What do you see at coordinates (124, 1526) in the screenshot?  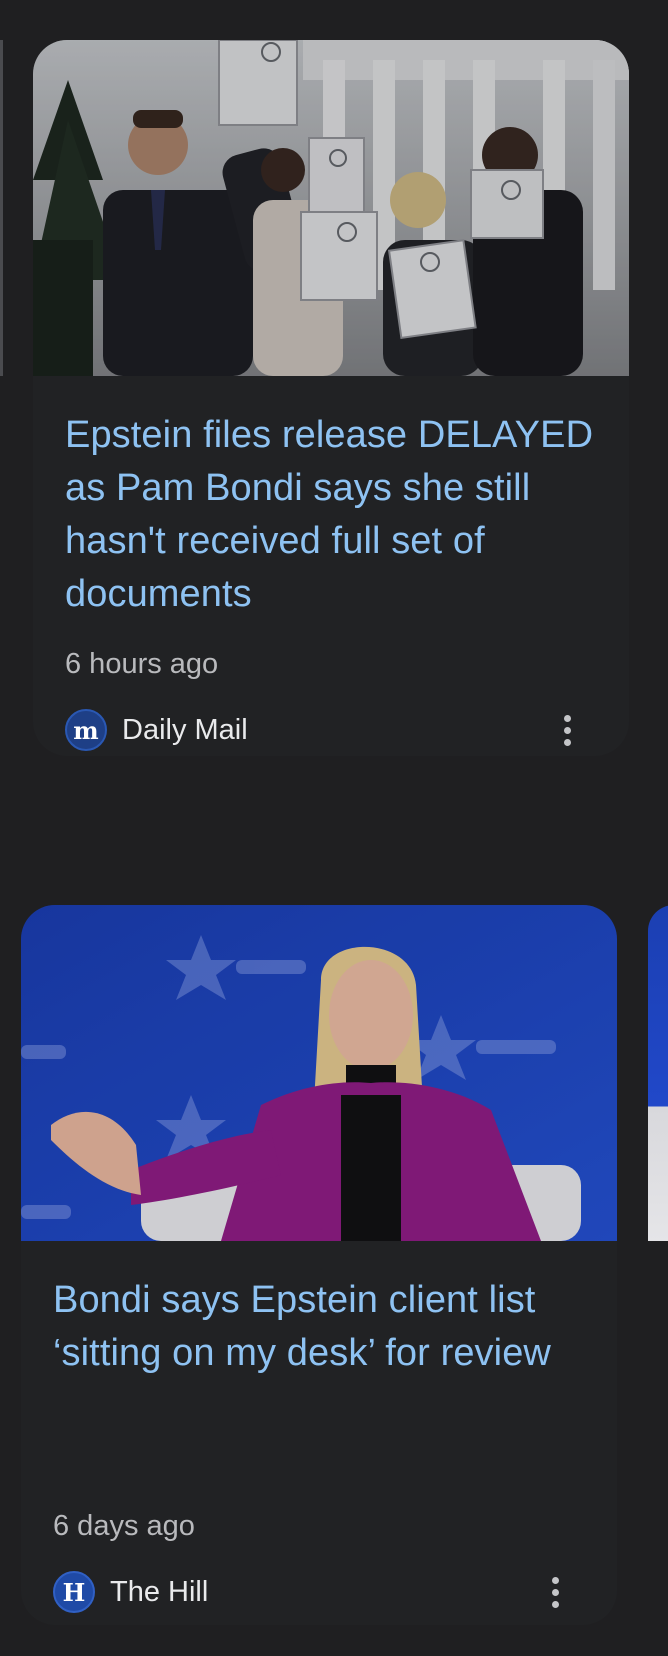 I see `article-timestamp: 6 days ago` at bounding box center [124, 1526].